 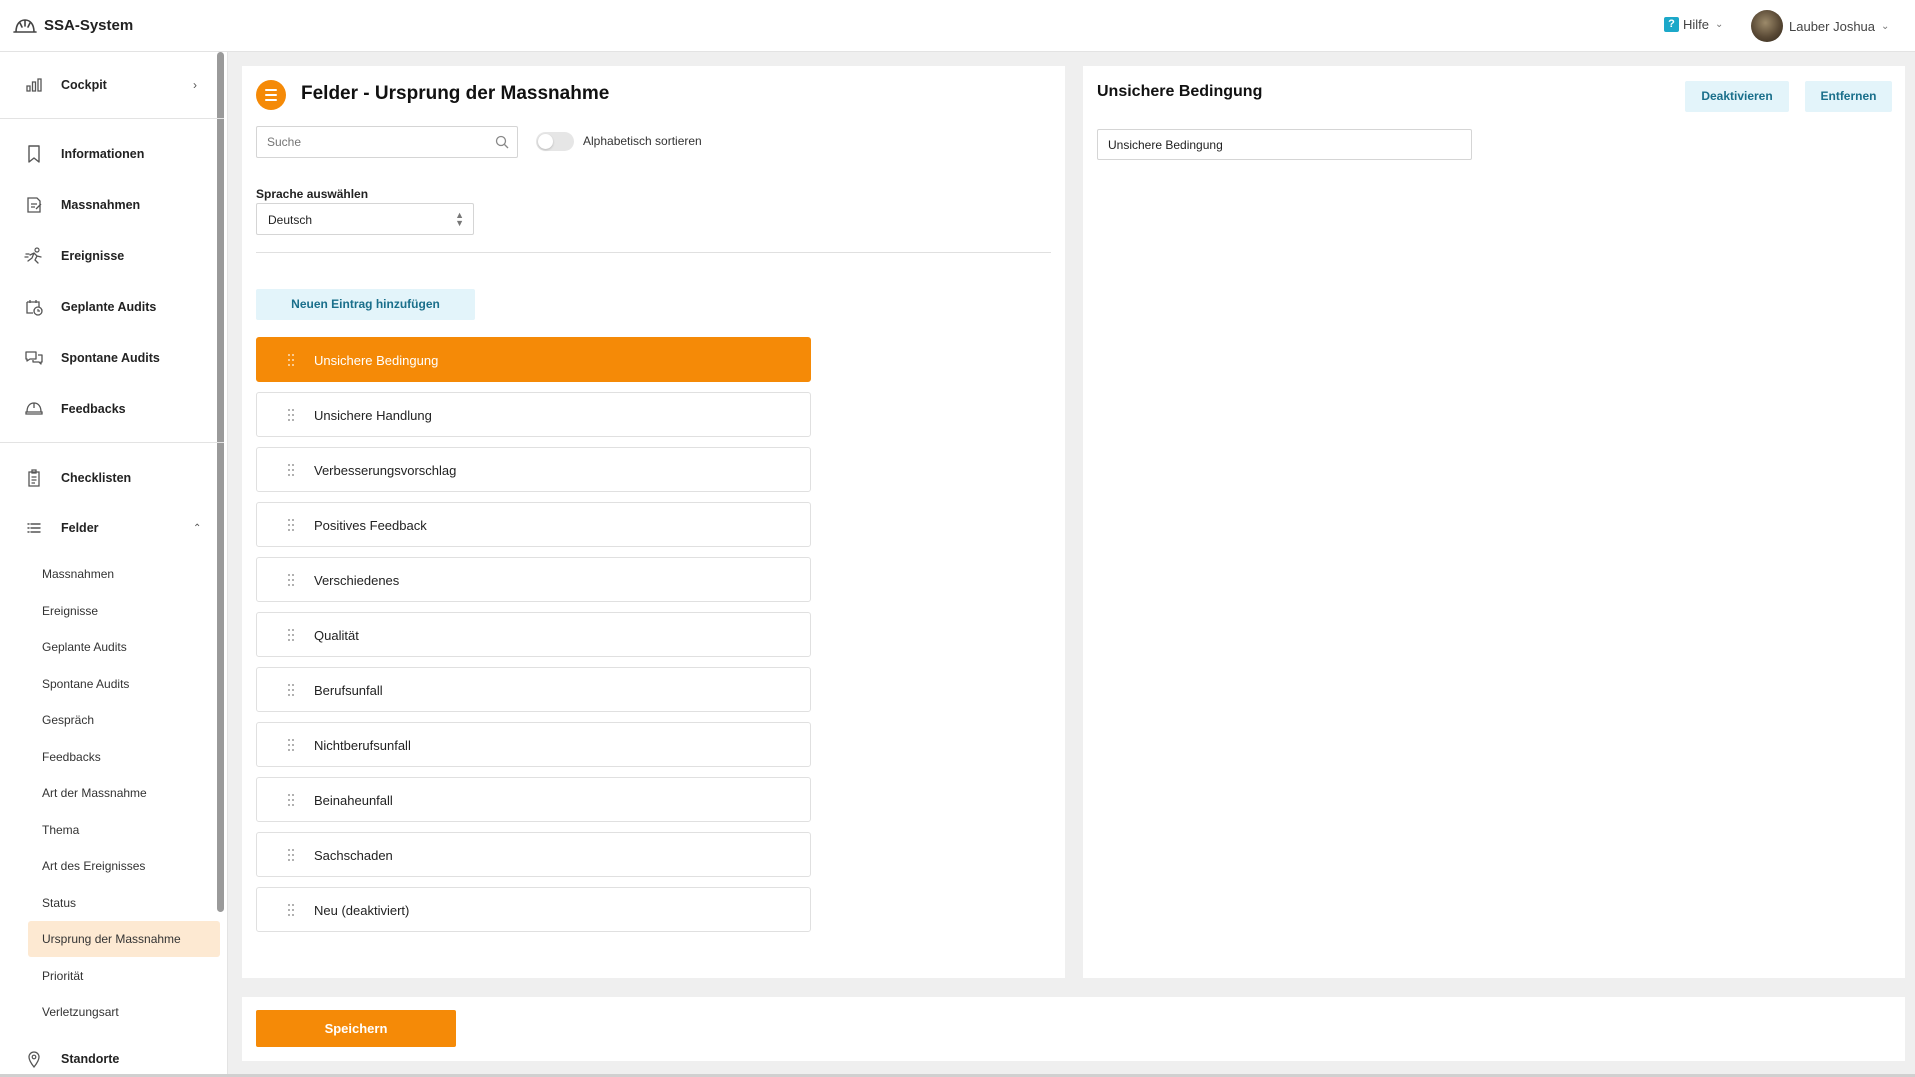 I want to click on sidebar-item-label: Ereignisse, so click(x=93, y=256).